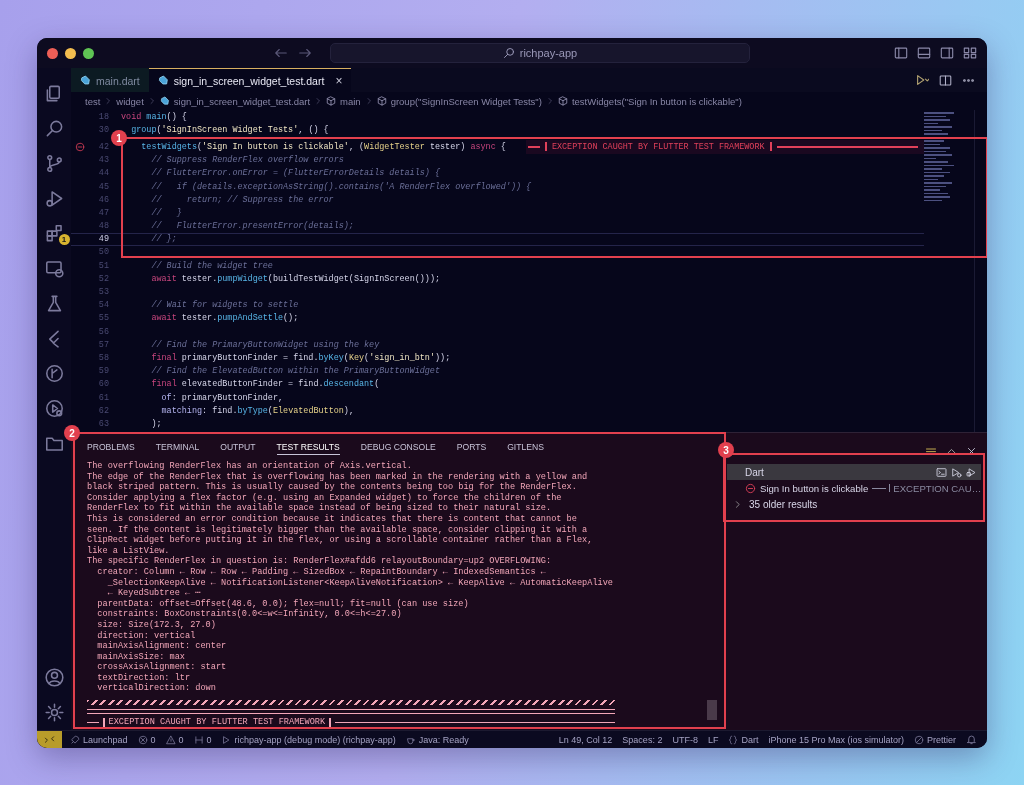  Describe the element at coordinates (103, 265) in the screenshot. I see `line-number: 51` at that location.